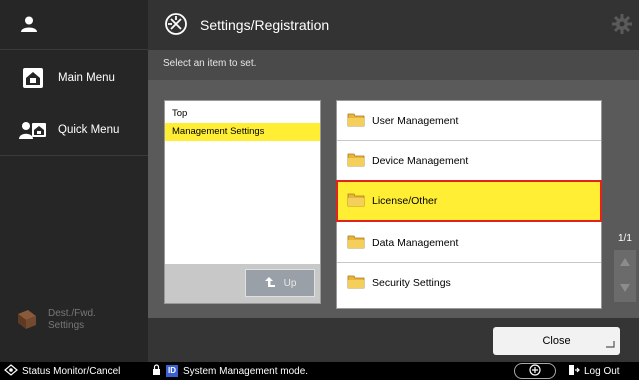 Image resolution: width=639 pixels, height=380 pixels. What do you see at coordinates (280, 283) in the screenshot?
I see `up-button: Up` at bounding box center [280, 283].